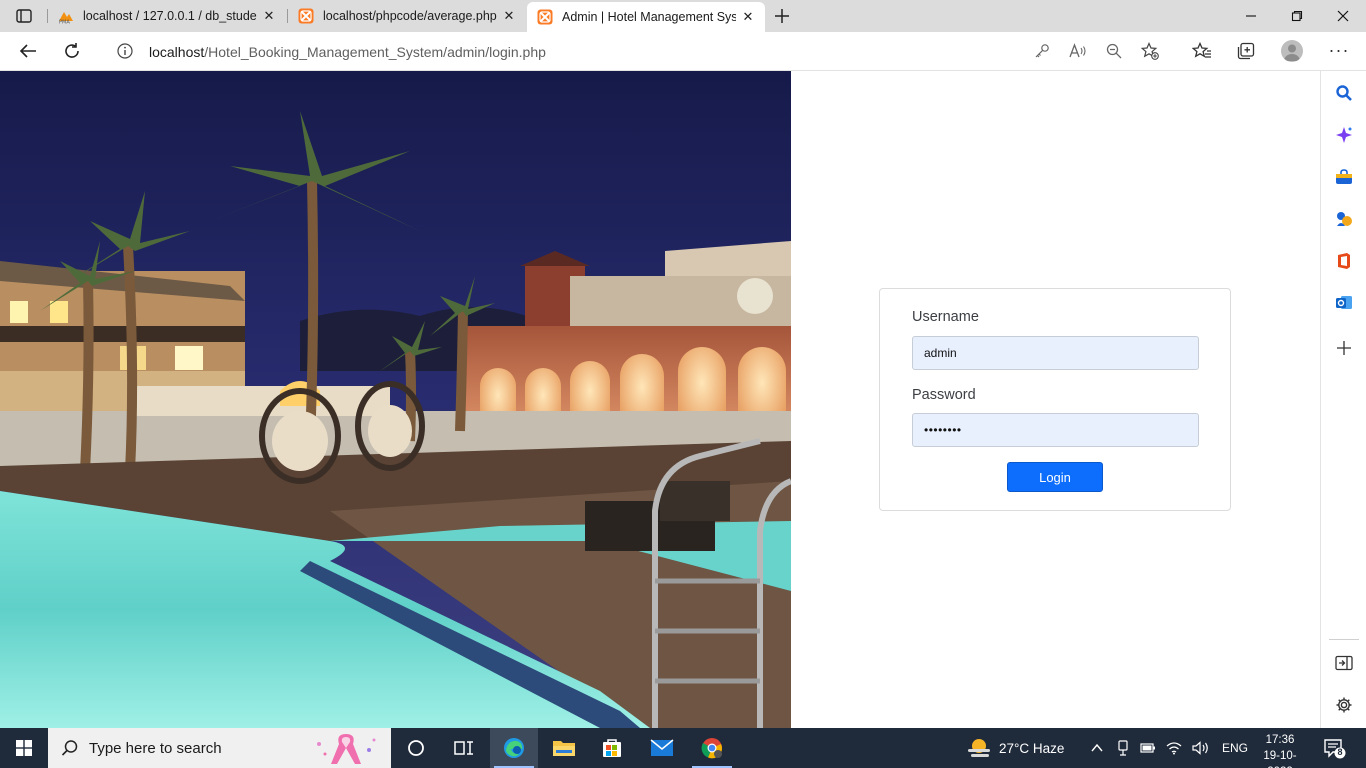 The height and width of the screenshot is (768, 1366). What do you see at coordinates (1097, 748) in the screenshot?
I see `chevron-up-icon` at bounding box center [1097, 748].